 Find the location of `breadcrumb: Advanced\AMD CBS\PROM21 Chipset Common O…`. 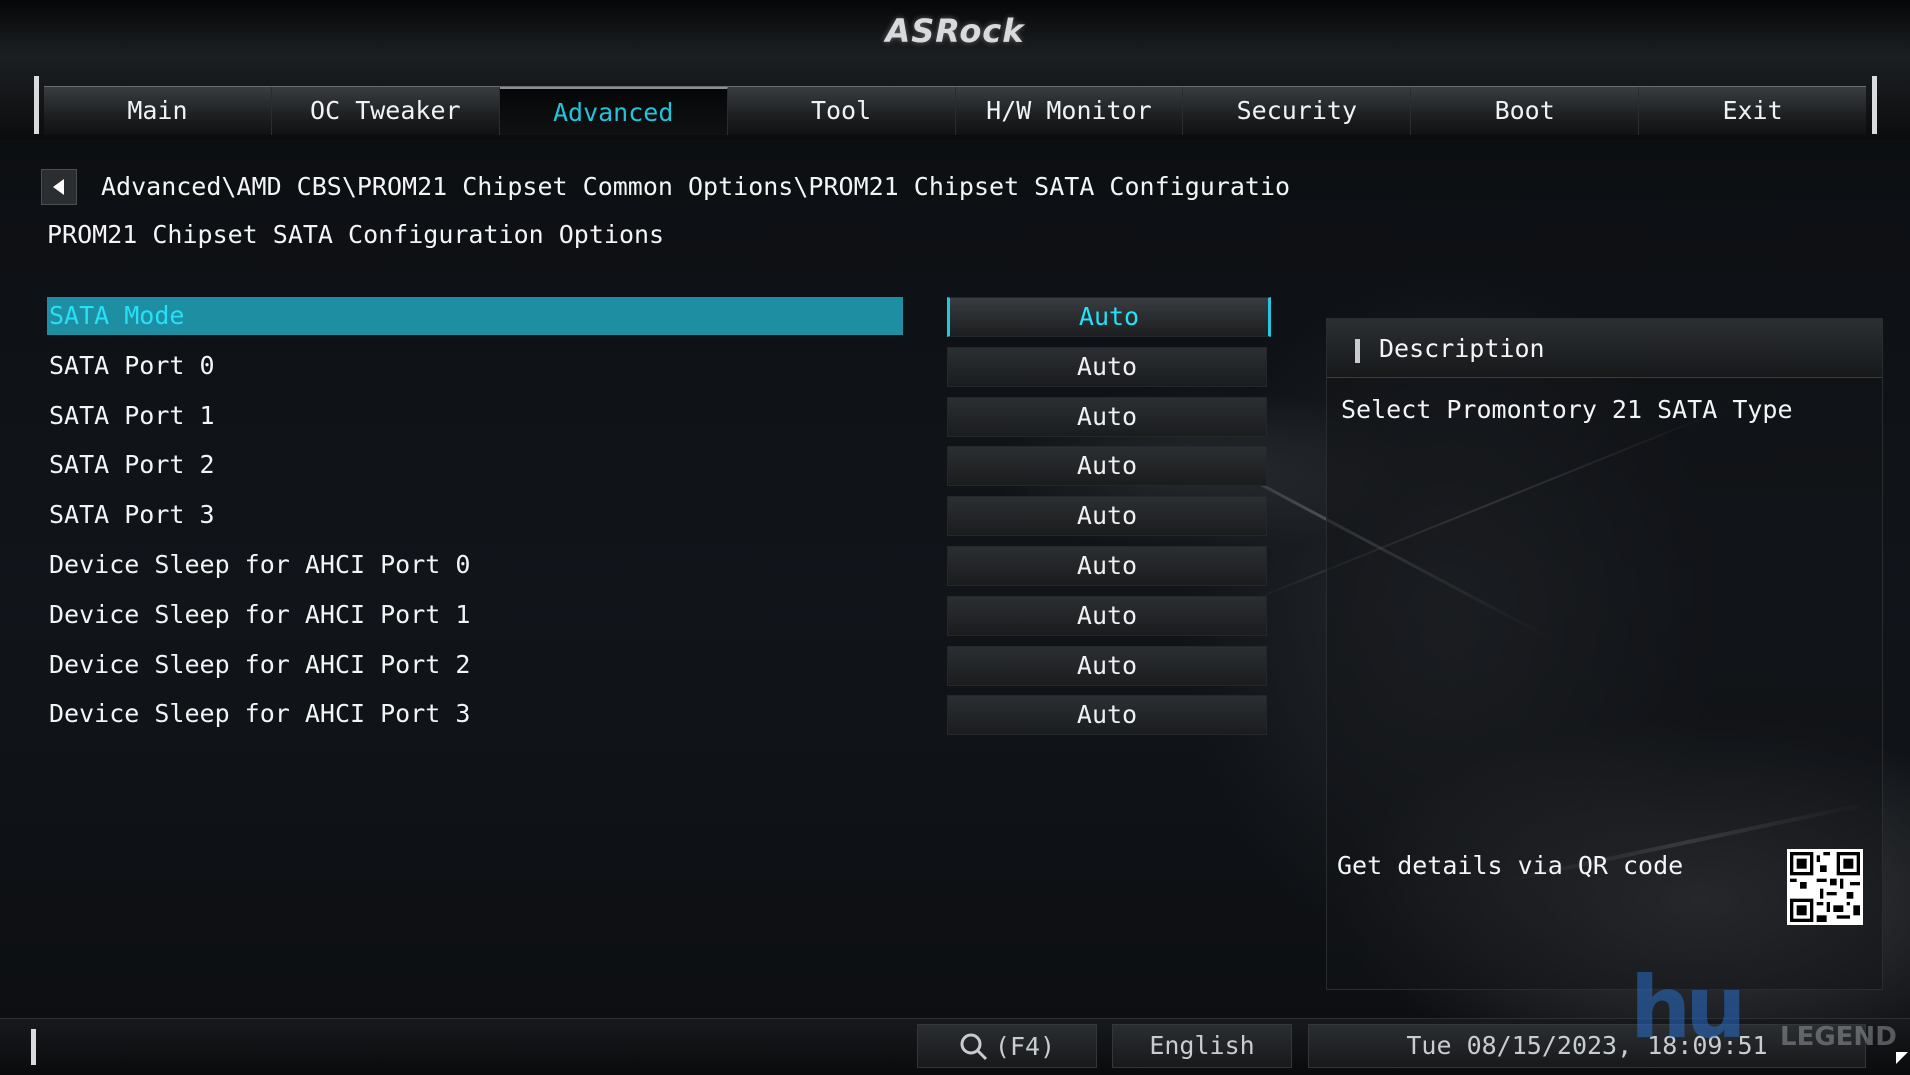

breadcrumb: Advanced\AMD CBS\PROM21 Chipset Common O… is located at coordinates (696, 186).